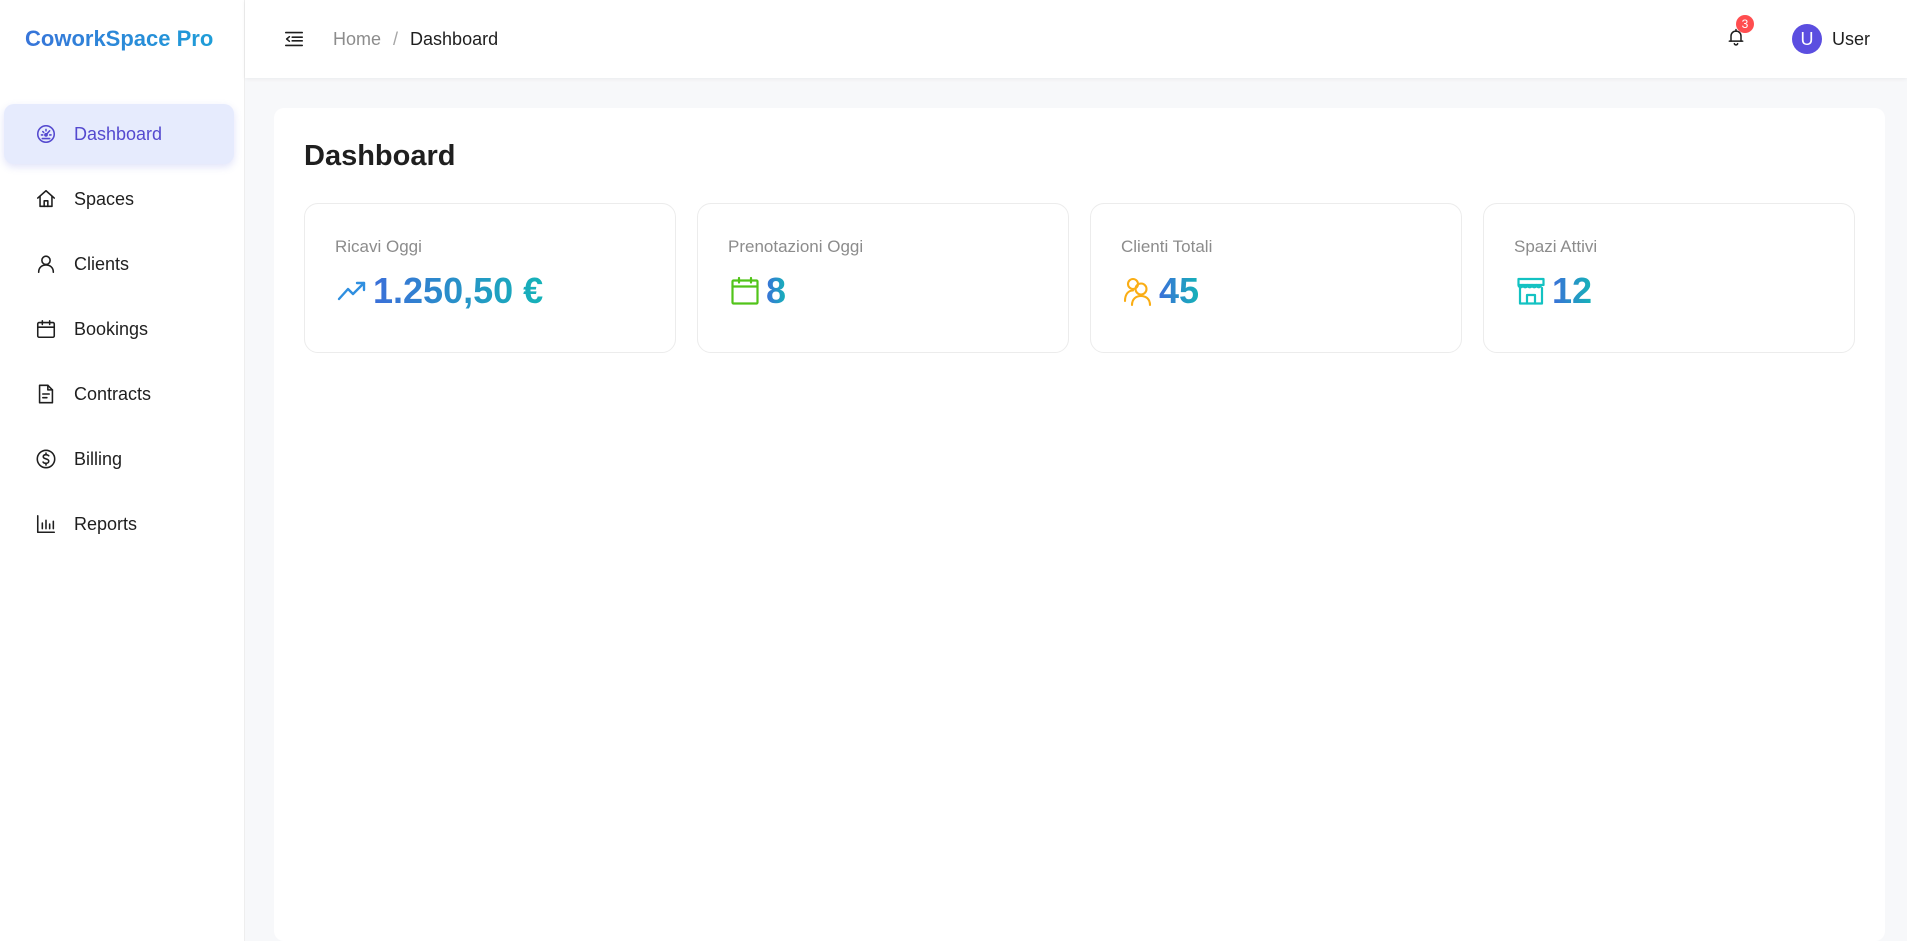  Describe the element at coordinates (1179, 290) in the screenshot. I see `stat-value: 45` at that location.